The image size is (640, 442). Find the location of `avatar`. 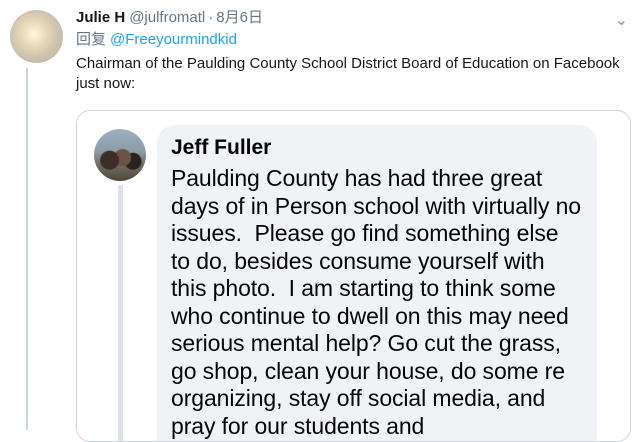

avatar is located at coordinates (36, 36).